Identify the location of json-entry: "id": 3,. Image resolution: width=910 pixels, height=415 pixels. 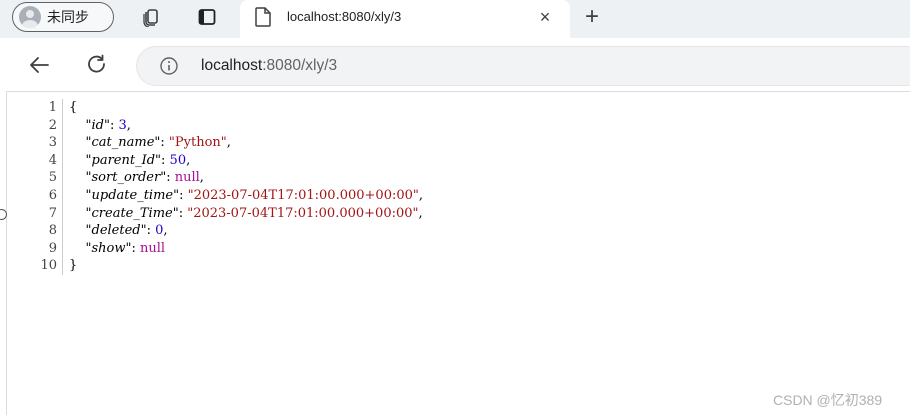
(108, 125).